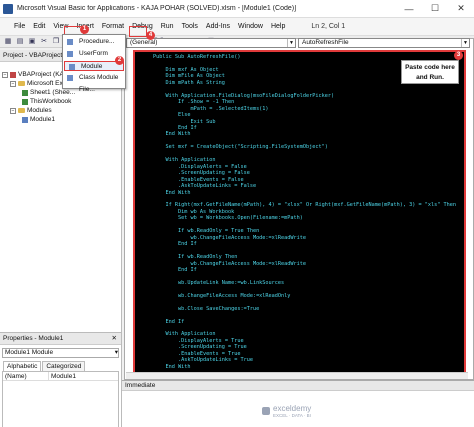 The height and width of the screenshot is (427, 474). Describe the element at coordinates (22, 366) in the screenshot. I see `tab-alphabetic: Alphabetic` at that location.